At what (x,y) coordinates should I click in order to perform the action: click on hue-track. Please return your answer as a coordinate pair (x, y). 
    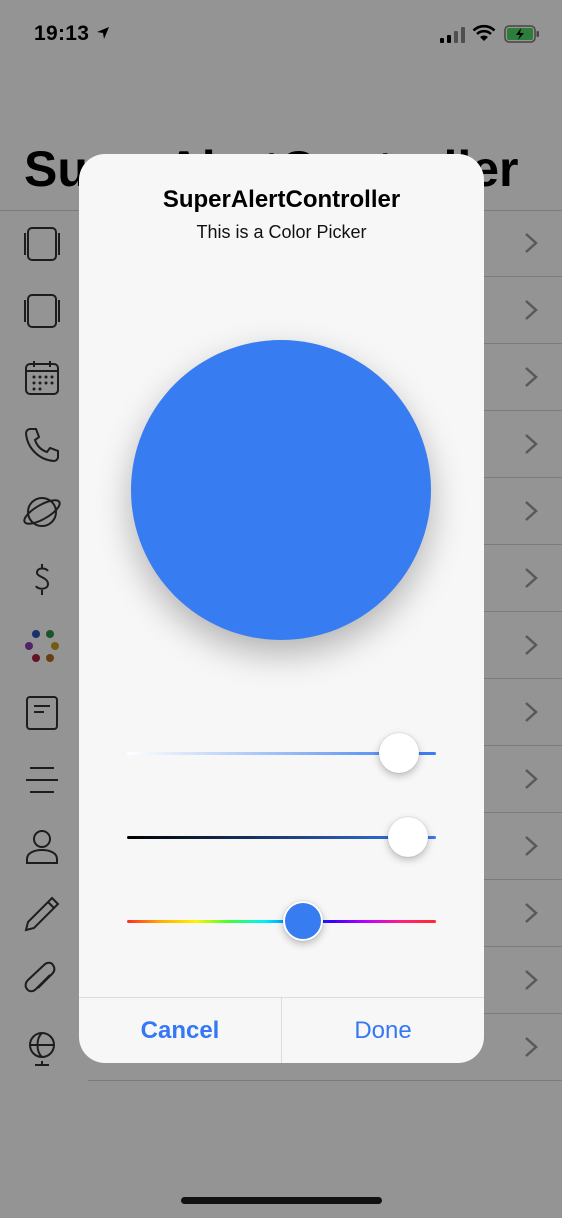
    Looking at the image, I should click on (281, 921).